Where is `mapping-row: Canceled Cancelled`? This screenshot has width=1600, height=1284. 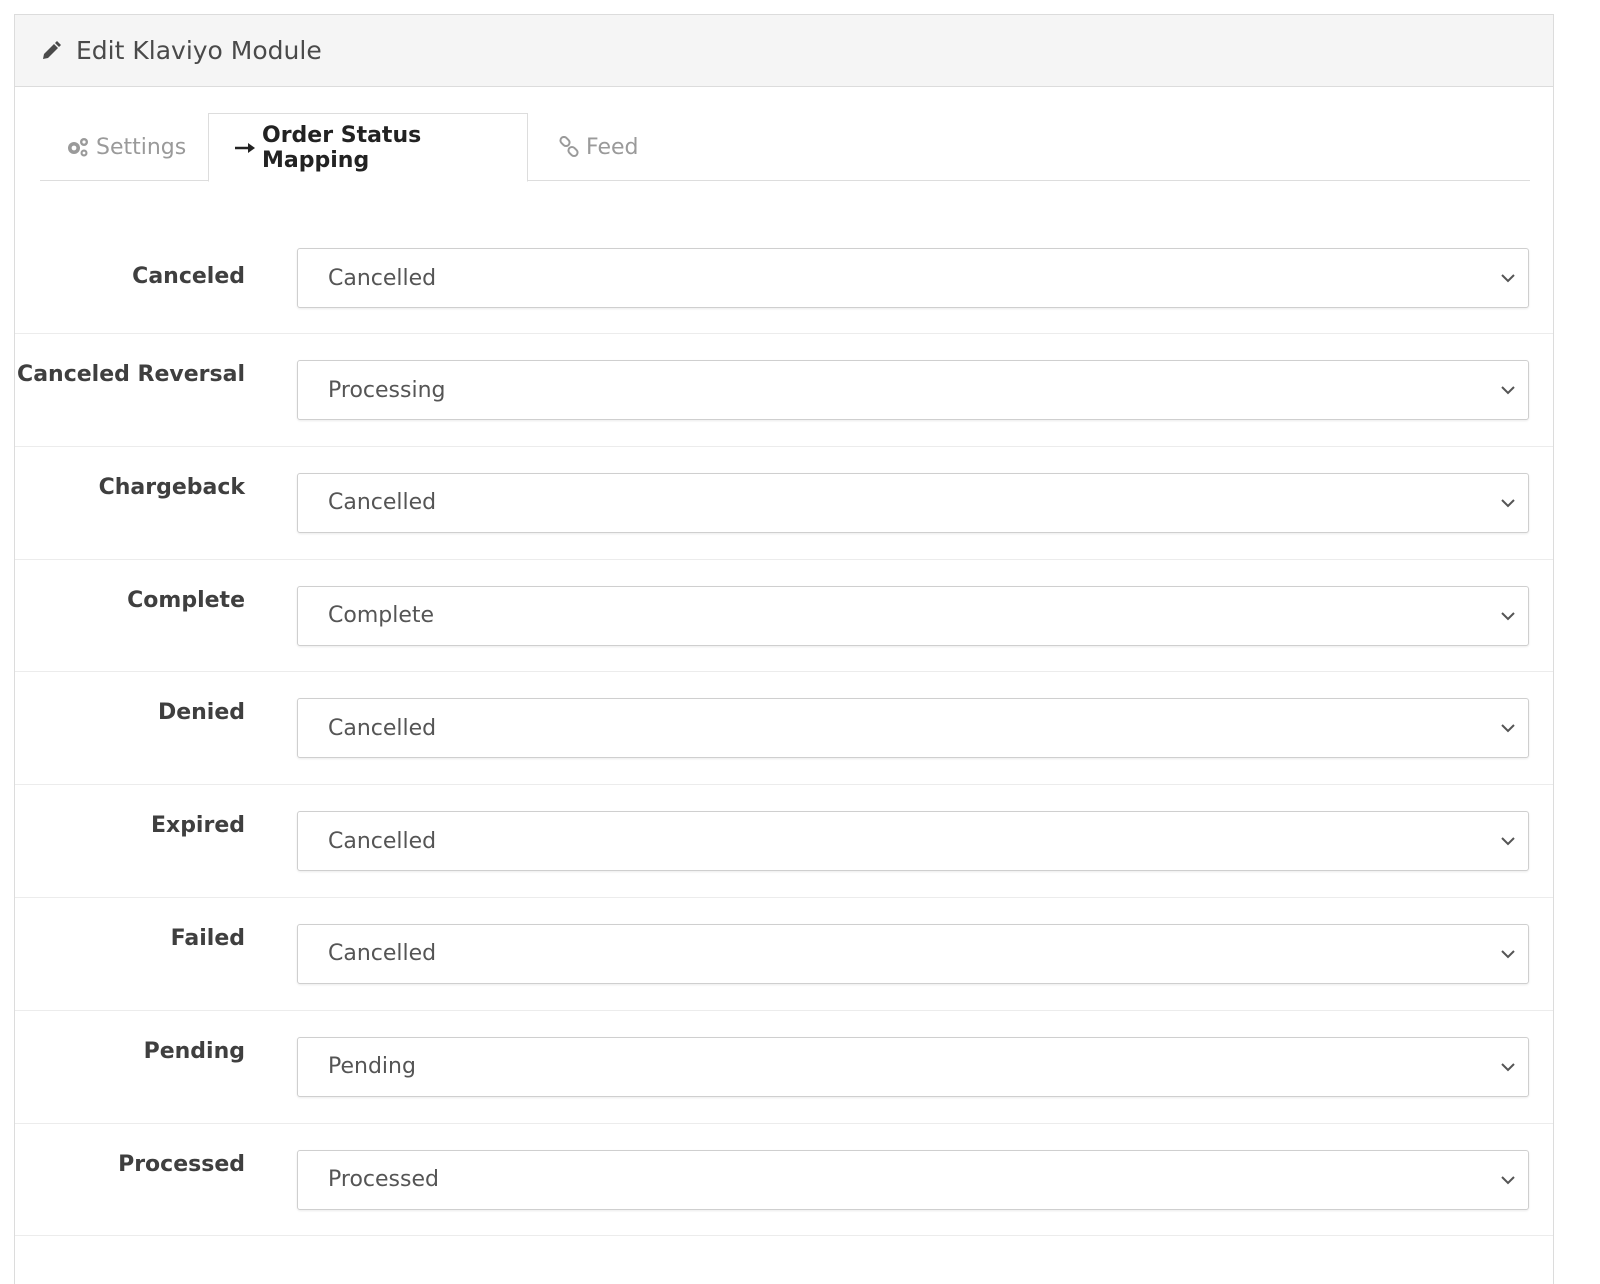 mapping-row: Canceled Cancelled is located at coordinates (784, 285).